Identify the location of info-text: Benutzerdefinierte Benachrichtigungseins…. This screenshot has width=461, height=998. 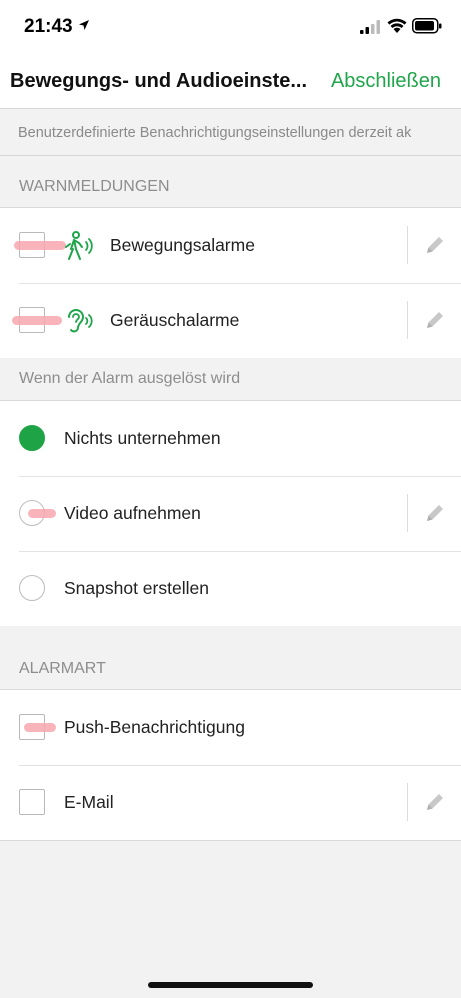
(215, 133).